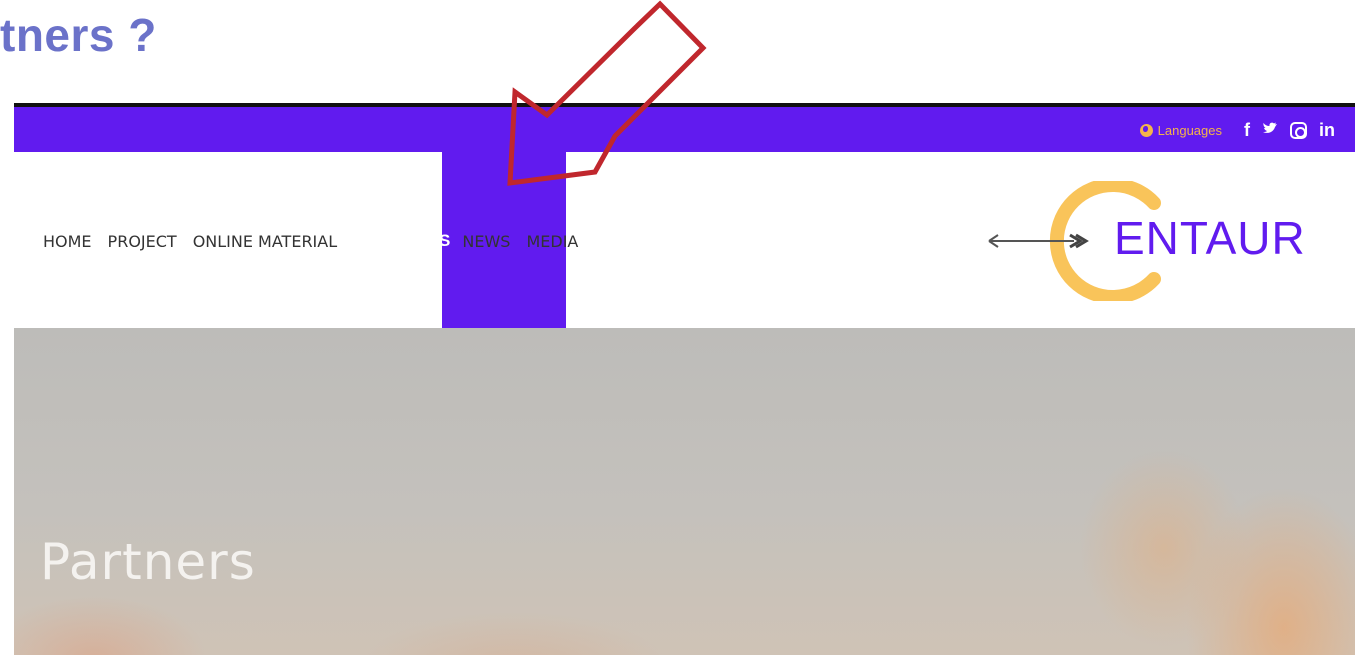 The image size is (1355, 655). What do you see at coordinates (1189, 130) in the screenshot?
I see `languages-label: Languages` at bounding box center [1189, 130].